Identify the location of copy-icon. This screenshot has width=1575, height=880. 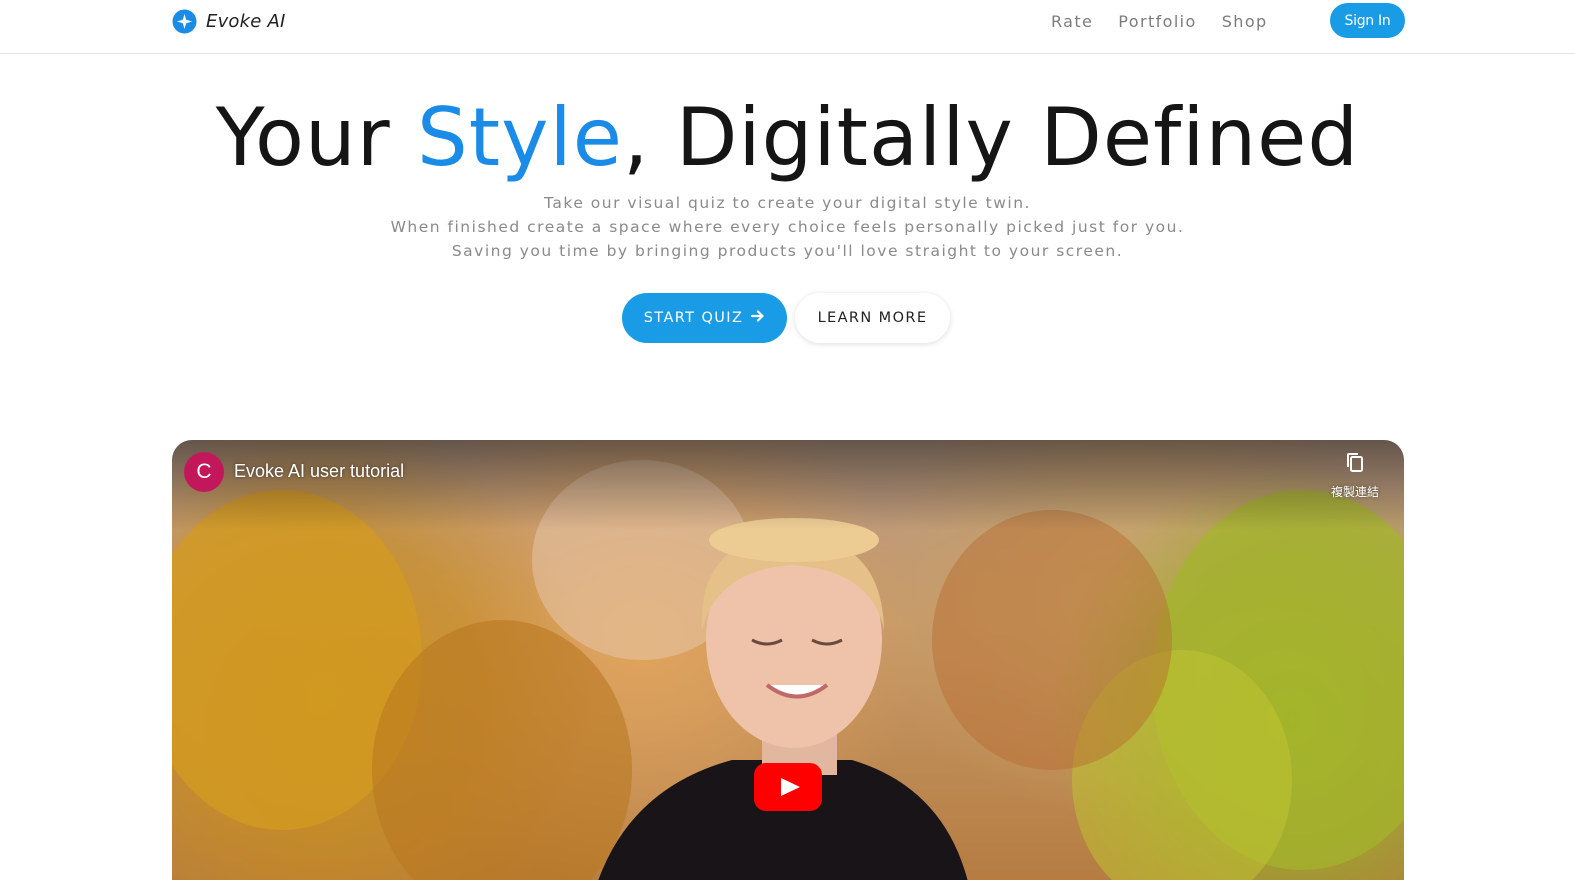
(1355, 465).